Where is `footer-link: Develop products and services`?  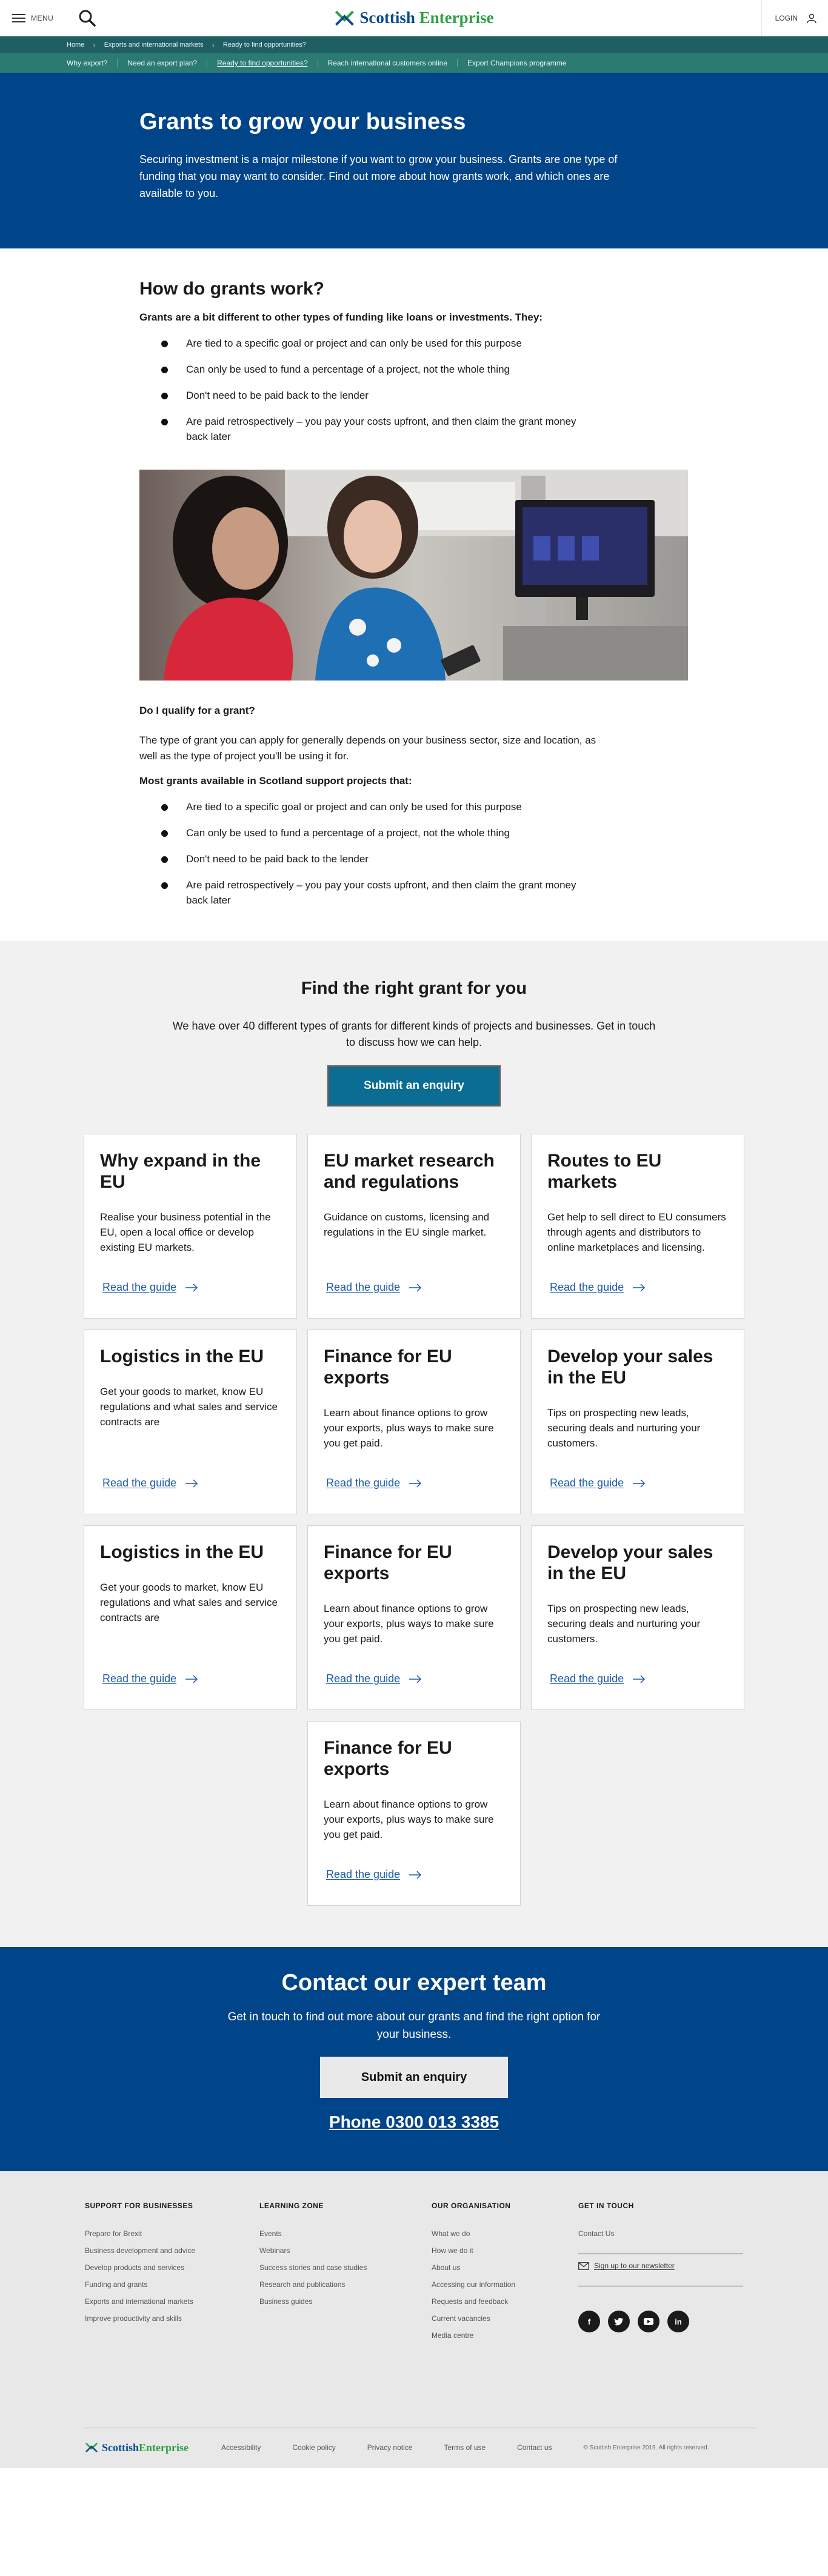
footer-link: Develop products and services is located at coordinates (172, 2267).